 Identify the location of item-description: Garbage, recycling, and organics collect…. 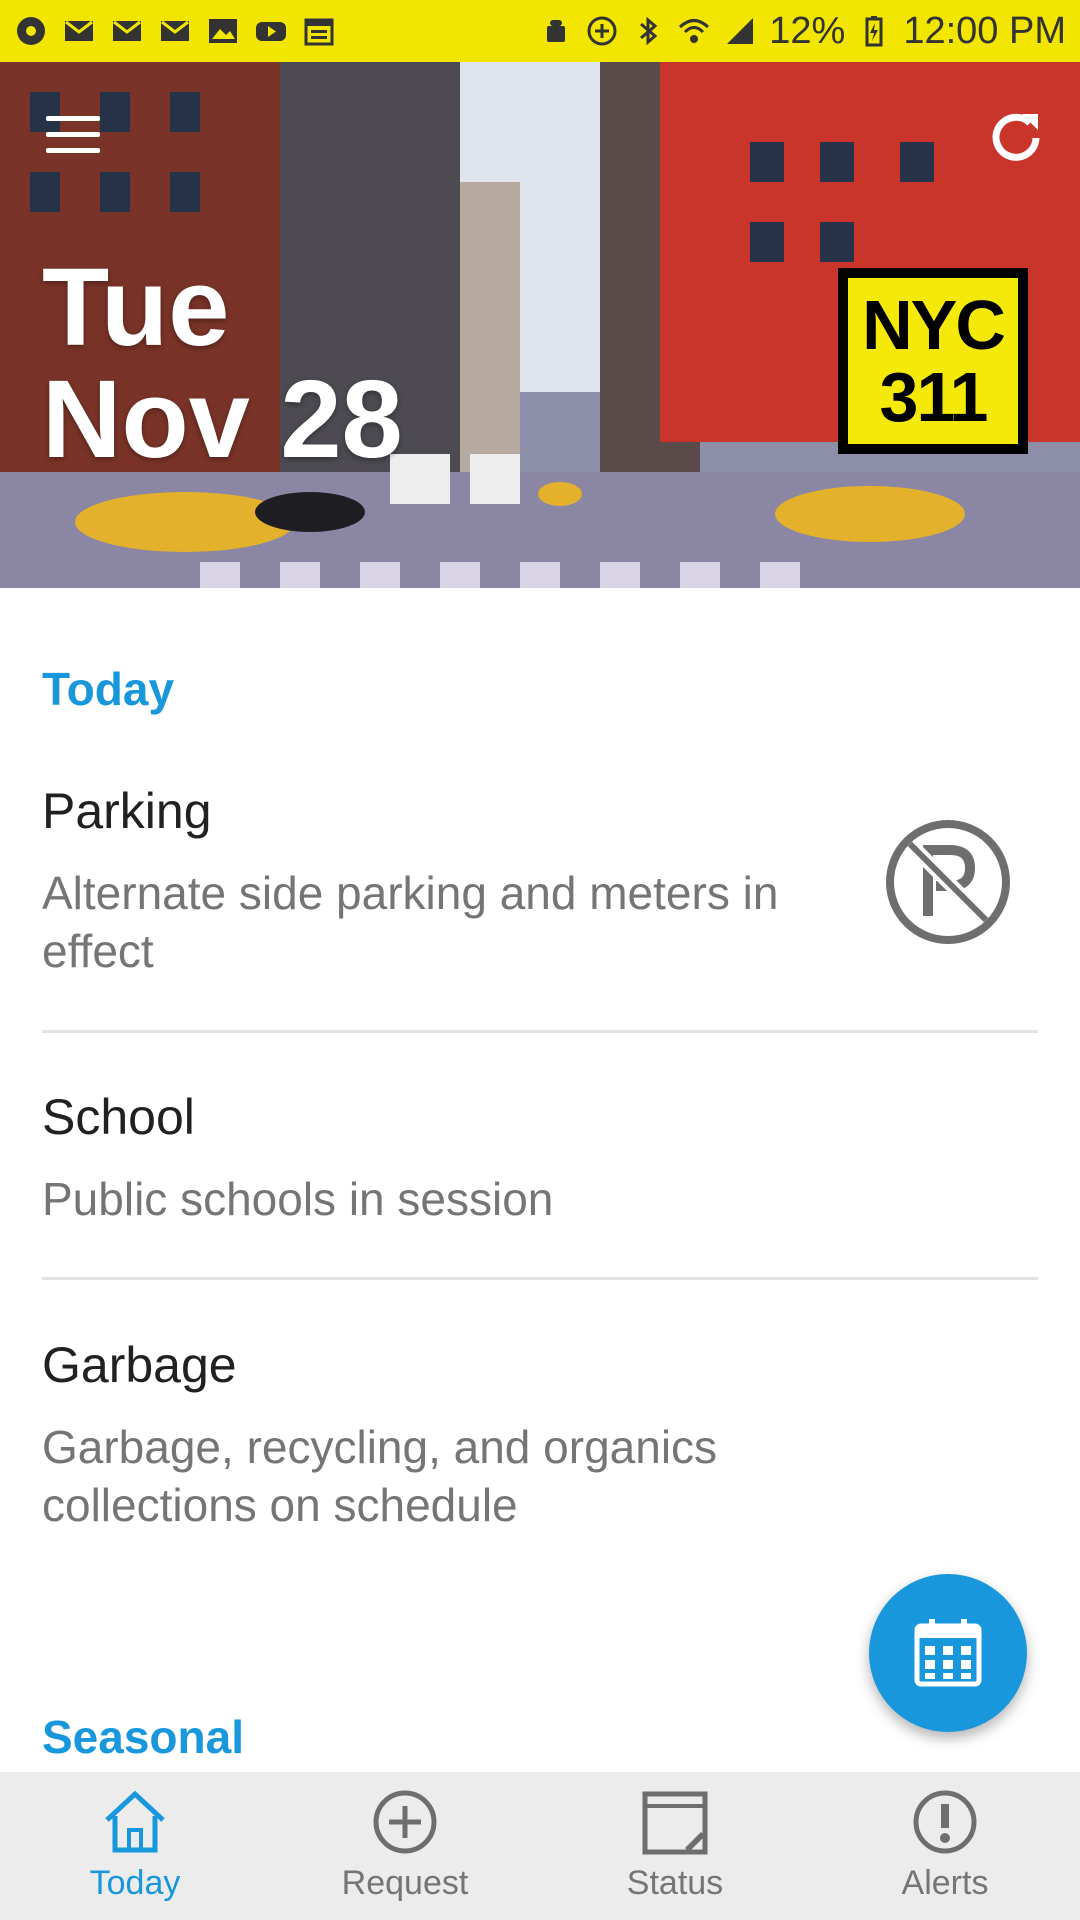
(380, 1476).